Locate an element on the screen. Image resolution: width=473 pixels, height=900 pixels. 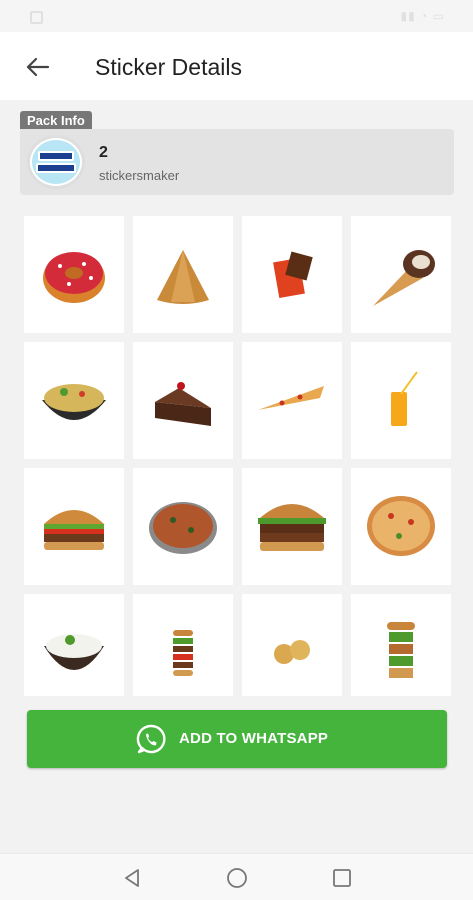
sticker-burger is located at coordinates (74, 526).